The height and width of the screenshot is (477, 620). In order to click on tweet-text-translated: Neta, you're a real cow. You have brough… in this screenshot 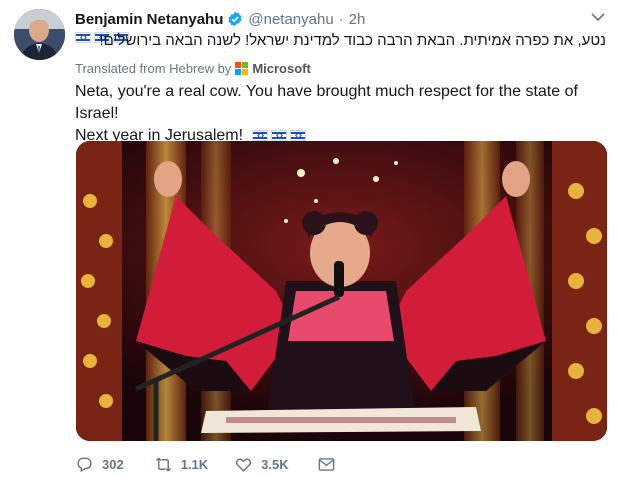, I will do `click(345, 114)`.